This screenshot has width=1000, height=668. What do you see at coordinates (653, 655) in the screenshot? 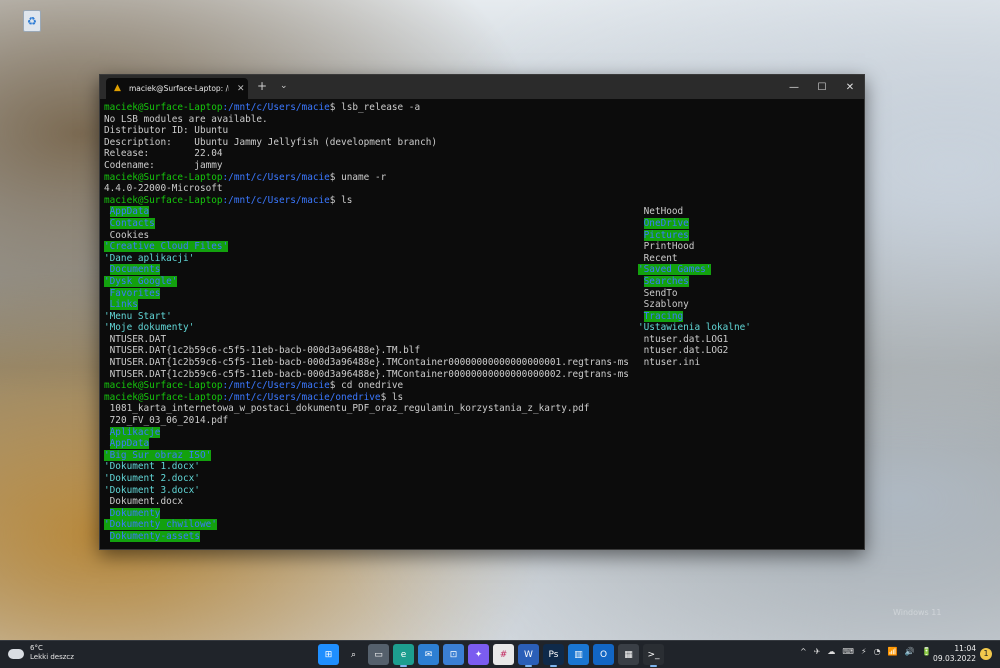
I see `terminal-icon: >_` at bounding box center [653, 655].